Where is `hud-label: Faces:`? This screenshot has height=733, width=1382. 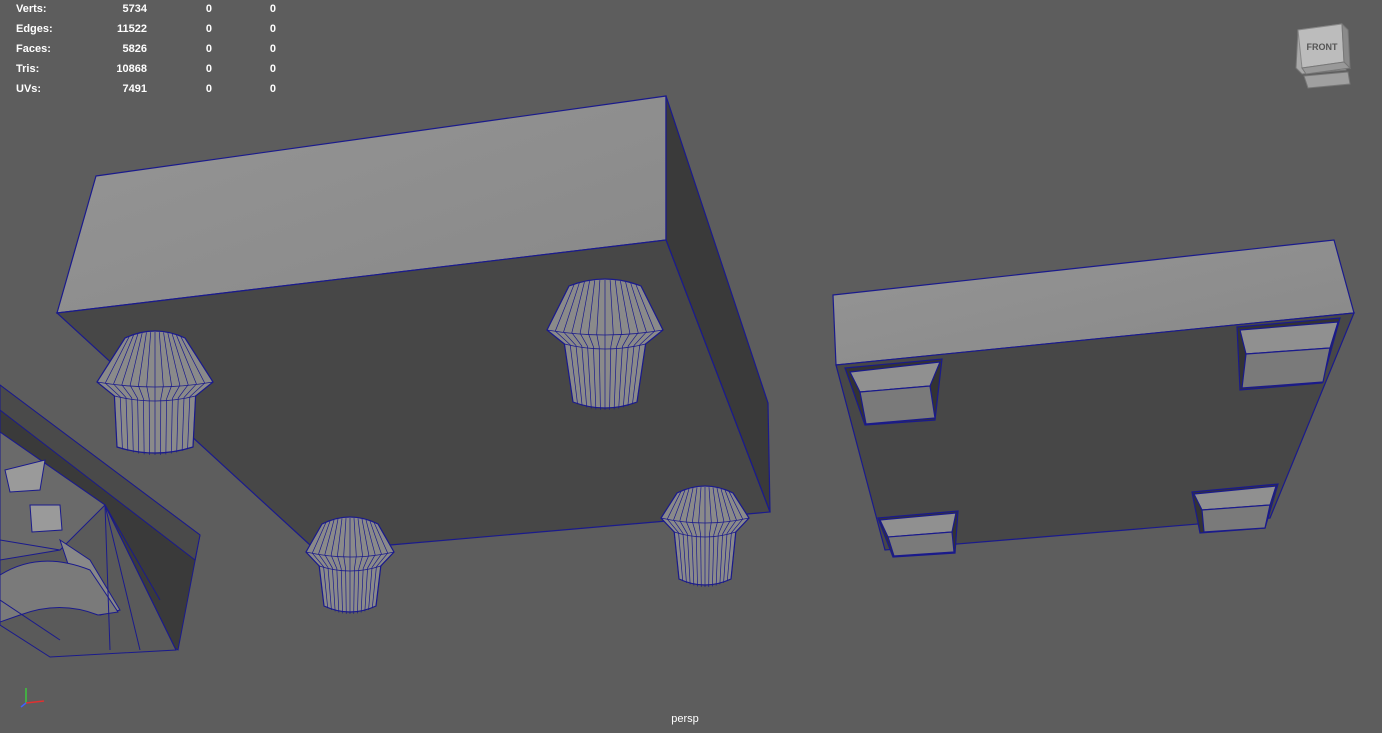
hud-label: Faces: is located at coordinates (33, 49).